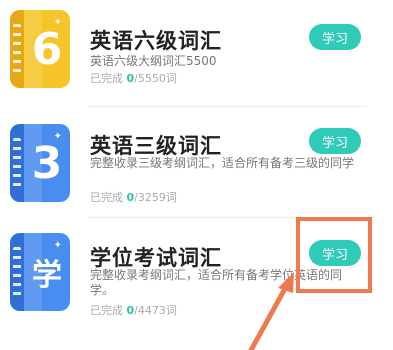 Image resolution: width=393 pixels, height=350 pixels. Describe the element at coordinates (271, 311) in the screenshot. I see `pointer-arrow-icon` at that location.